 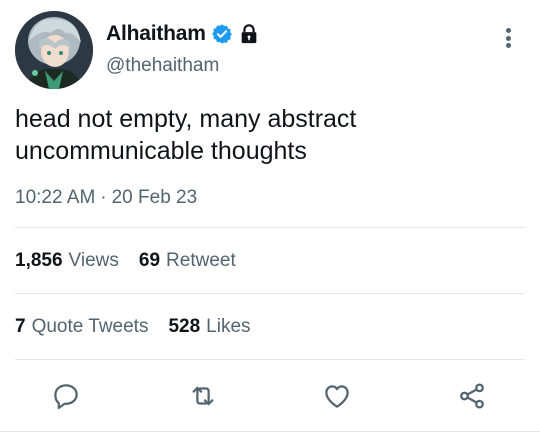 I want to click on display-name: Alhaitham, so click(x=156, y=34).